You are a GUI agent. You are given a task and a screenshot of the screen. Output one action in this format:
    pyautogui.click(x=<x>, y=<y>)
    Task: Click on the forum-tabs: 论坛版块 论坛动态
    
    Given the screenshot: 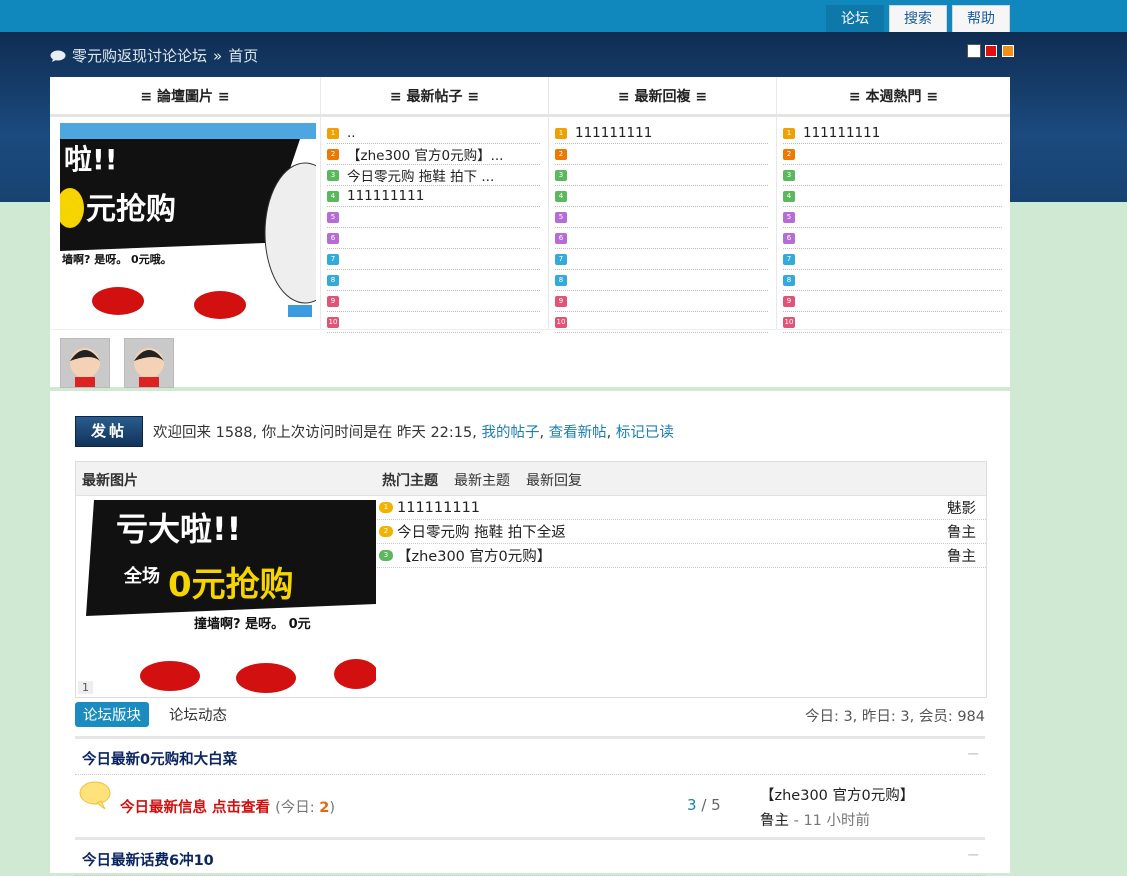 What is the action you would take?
    pyautogui.click(x=155, y=714)
    